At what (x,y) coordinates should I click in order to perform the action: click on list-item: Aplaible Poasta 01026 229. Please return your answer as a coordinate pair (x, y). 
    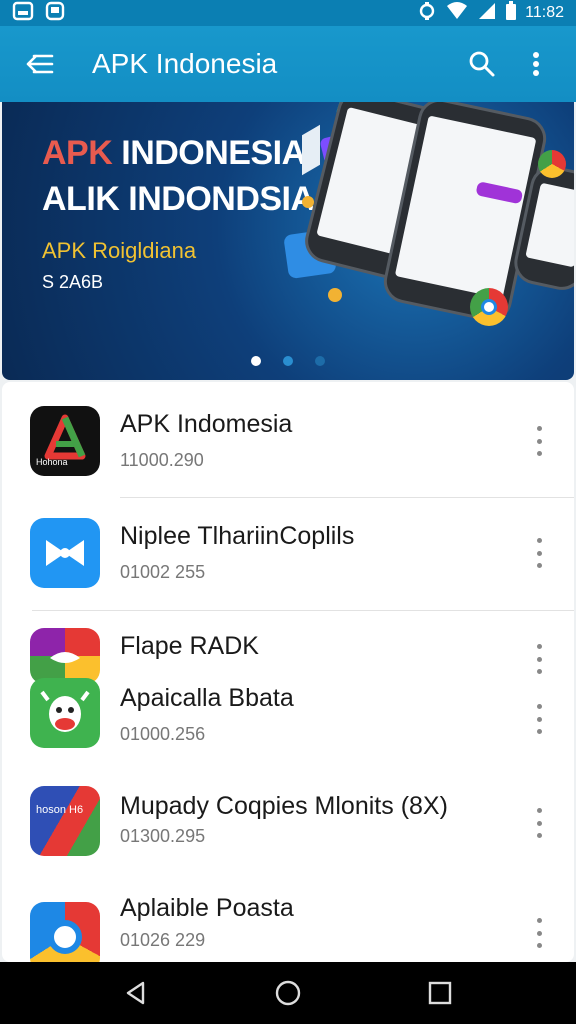
    Looking at the image, I should click on (288, 921).